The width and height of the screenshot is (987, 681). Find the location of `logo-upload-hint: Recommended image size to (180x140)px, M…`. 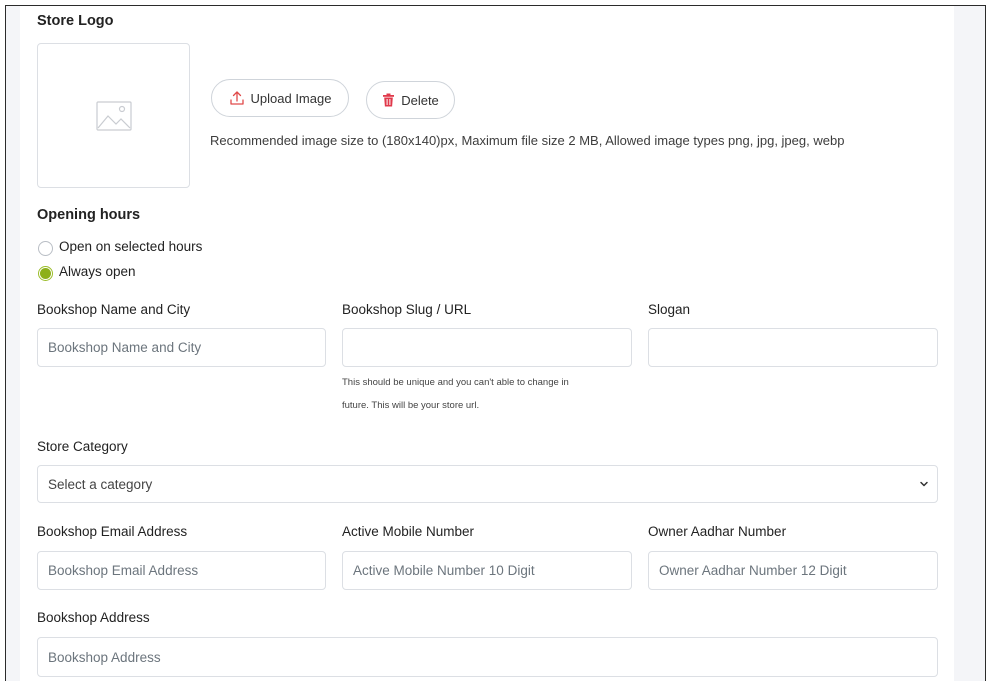

logo-upload-hint: Recommended image size to (180x140)px, M… is located at coordinates (527, 140).